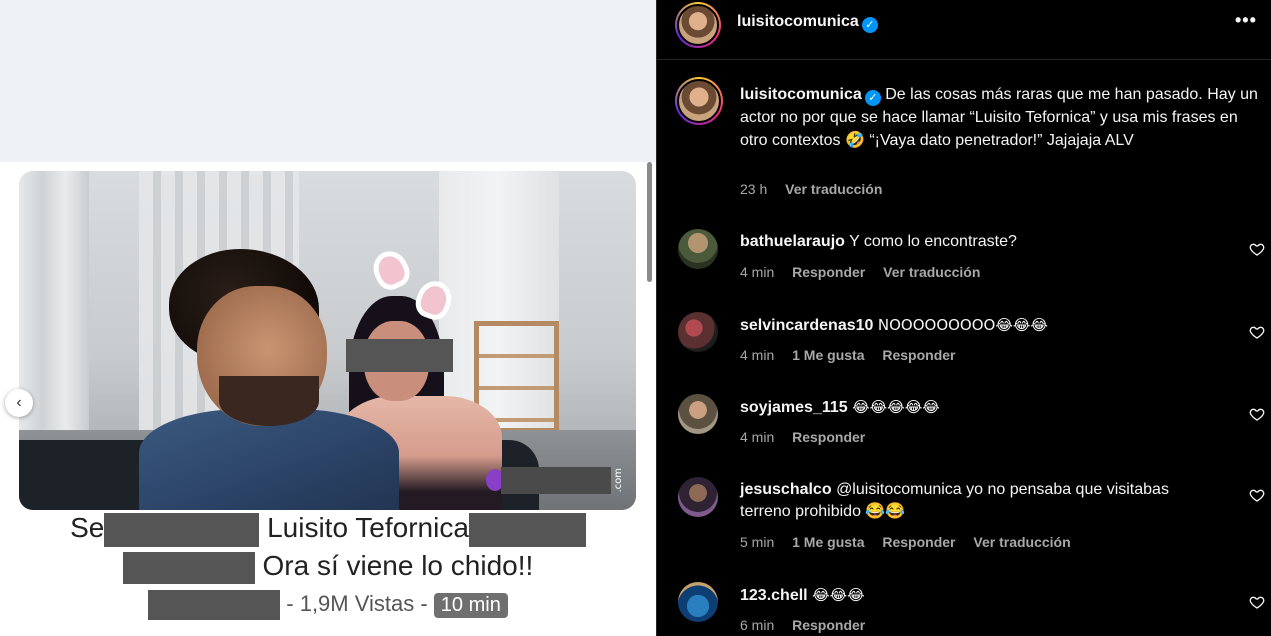 The width and height of the screenshot is (1271, 636). Describe the element at coordinates (806, 325) in the screenshot. I see `commenter-name: selvincardenas10` at that location.